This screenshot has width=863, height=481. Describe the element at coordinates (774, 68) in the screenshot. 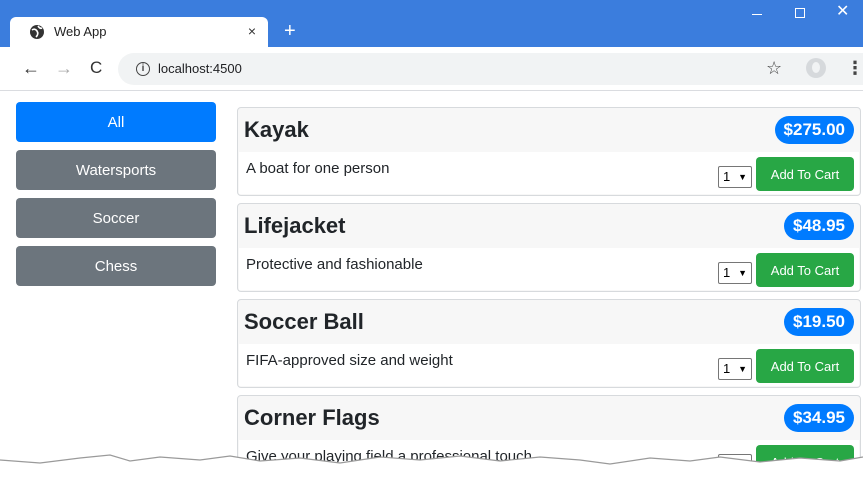

I see `bookmark-star-icon: ☆` at that location.